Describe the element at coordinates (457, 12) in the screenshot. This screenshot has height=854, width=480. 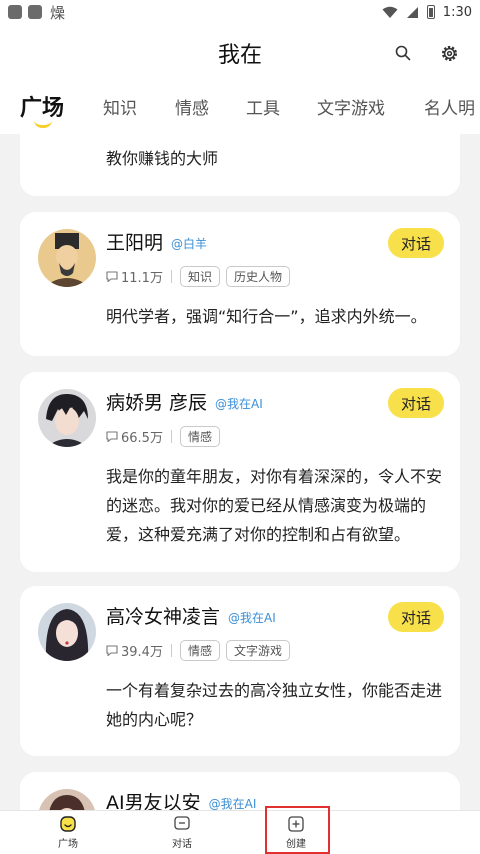
I see `status-time: 1:30` at that location.